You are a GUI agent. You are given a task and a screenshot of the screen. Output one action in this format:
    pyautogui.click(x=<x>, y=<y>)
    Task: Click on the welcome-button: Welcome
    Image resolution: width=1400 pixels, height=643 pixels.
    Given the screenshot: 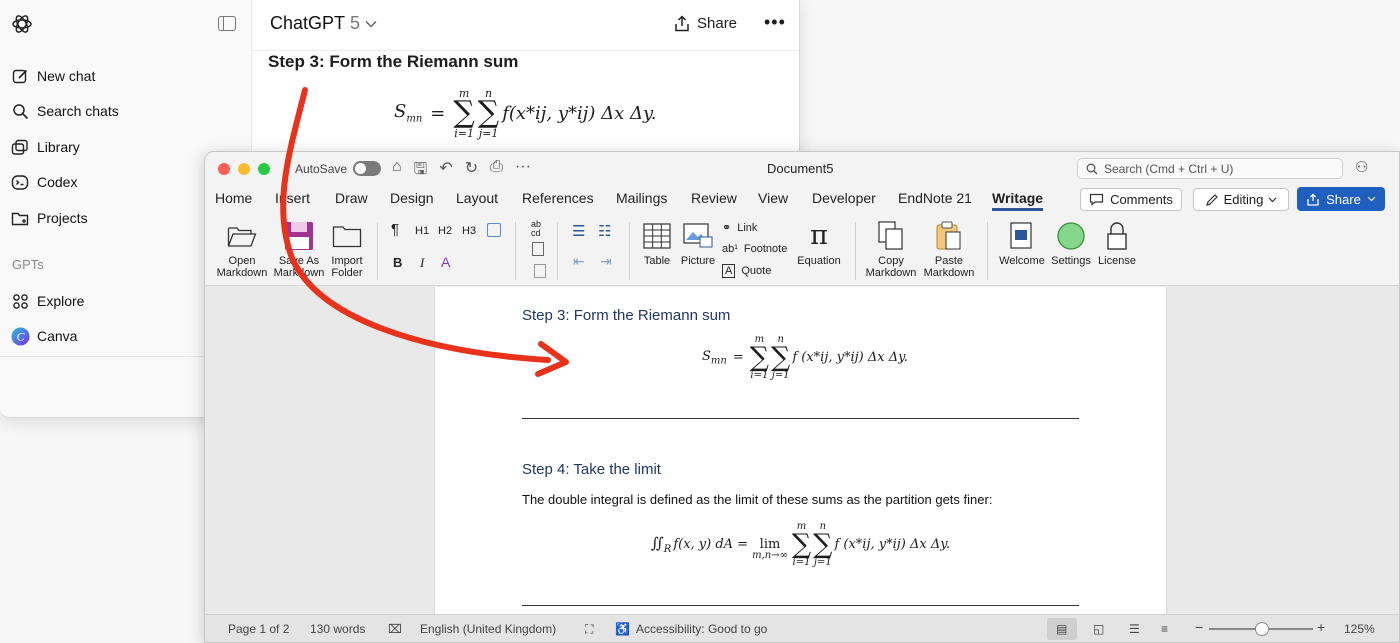 What is the action you would take?
    pyautogui.click(x=1022, y=243)
    